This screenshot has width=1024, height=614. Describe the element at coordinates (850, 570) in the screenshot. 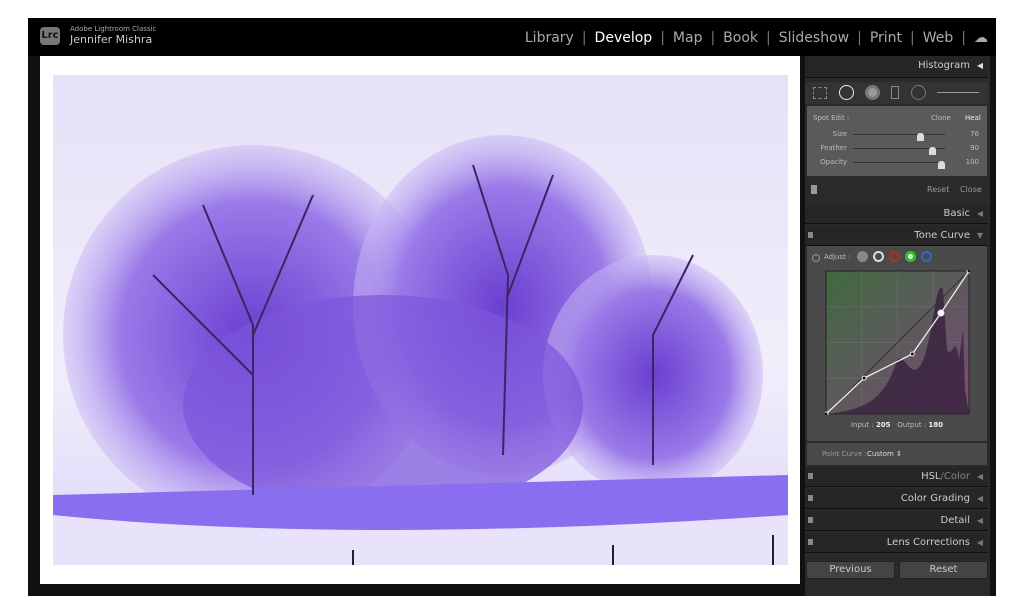

I see `previous-button: Previous` at that location.